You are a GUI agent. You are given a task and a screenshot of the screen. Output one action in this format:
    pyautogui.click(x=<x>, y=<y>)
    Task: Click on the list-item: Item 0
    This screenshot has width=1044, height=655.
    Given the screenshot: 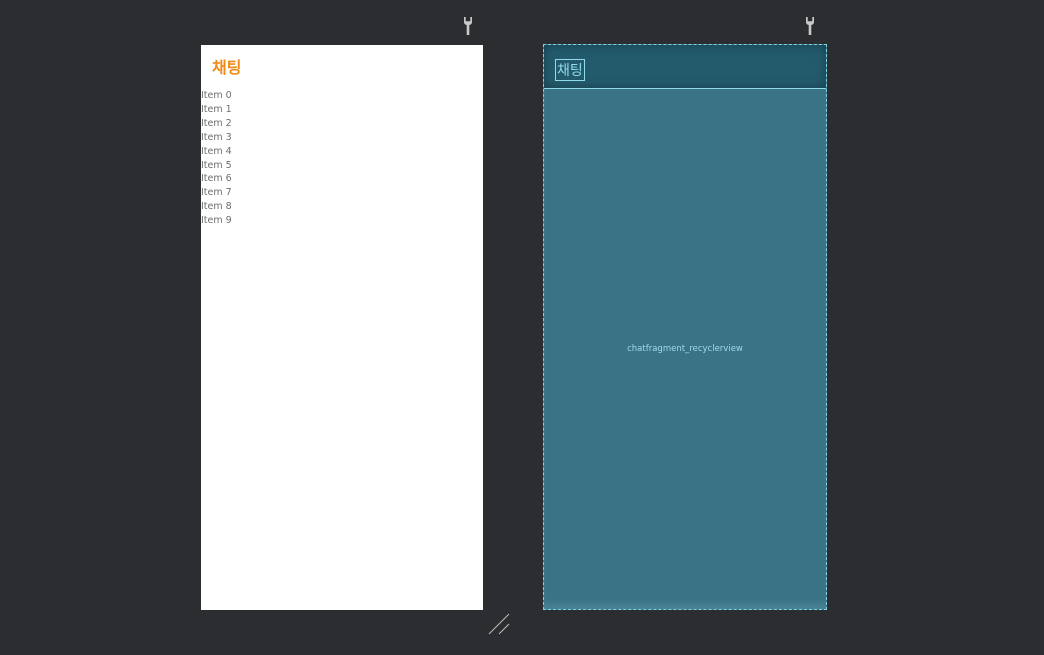 What is the action you would take?
    pyautogui.click(x=216, y=96)
    